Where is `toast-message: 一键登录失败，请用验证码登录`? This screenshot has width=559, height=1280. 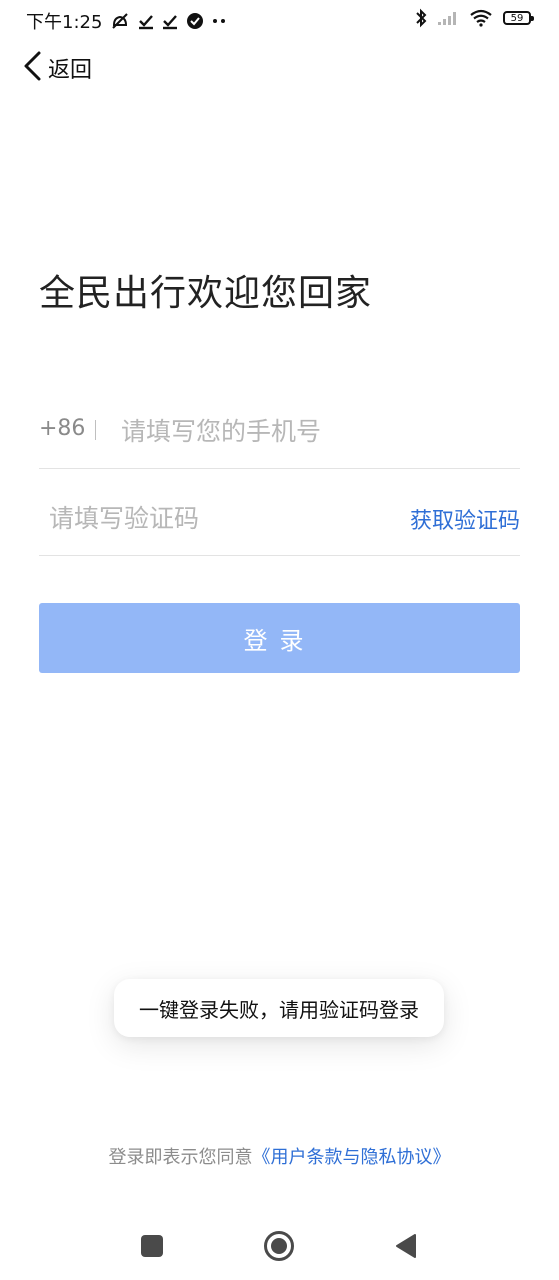 toast-message: 一键登录失败，请用验证码登录 is located at coordinates (279, 1009).